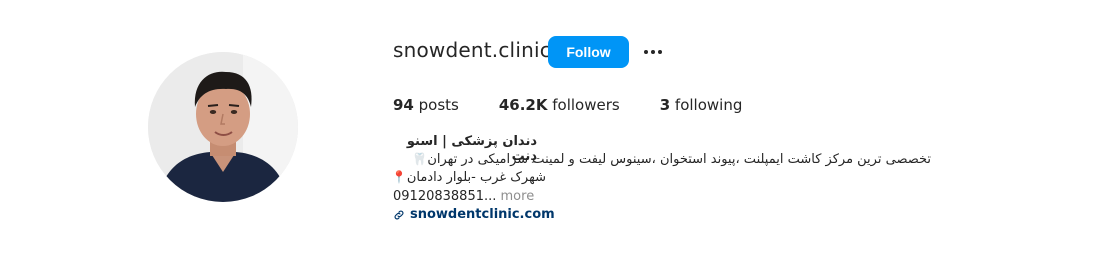 The image size is (1095, 263). What do you see at coordinates (665, 105) in the screenshot?
I see `following-number: 3` at bounding box center [665, 105].